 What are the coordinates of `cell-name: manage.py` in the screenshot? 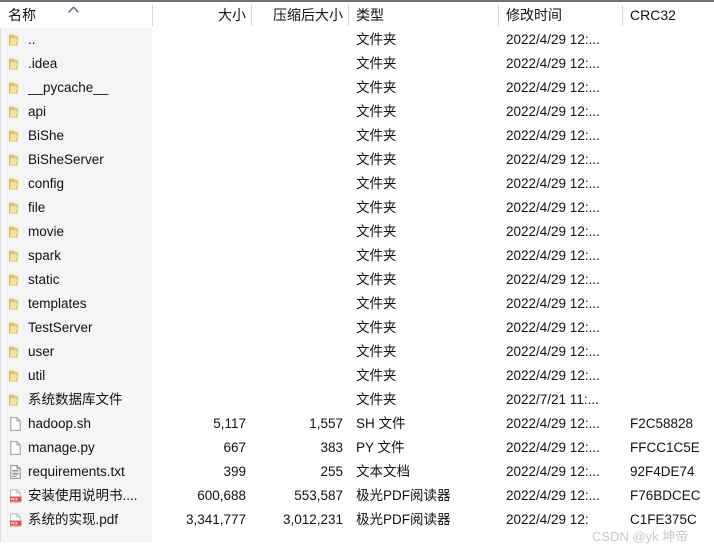 It's located at (61, 447).